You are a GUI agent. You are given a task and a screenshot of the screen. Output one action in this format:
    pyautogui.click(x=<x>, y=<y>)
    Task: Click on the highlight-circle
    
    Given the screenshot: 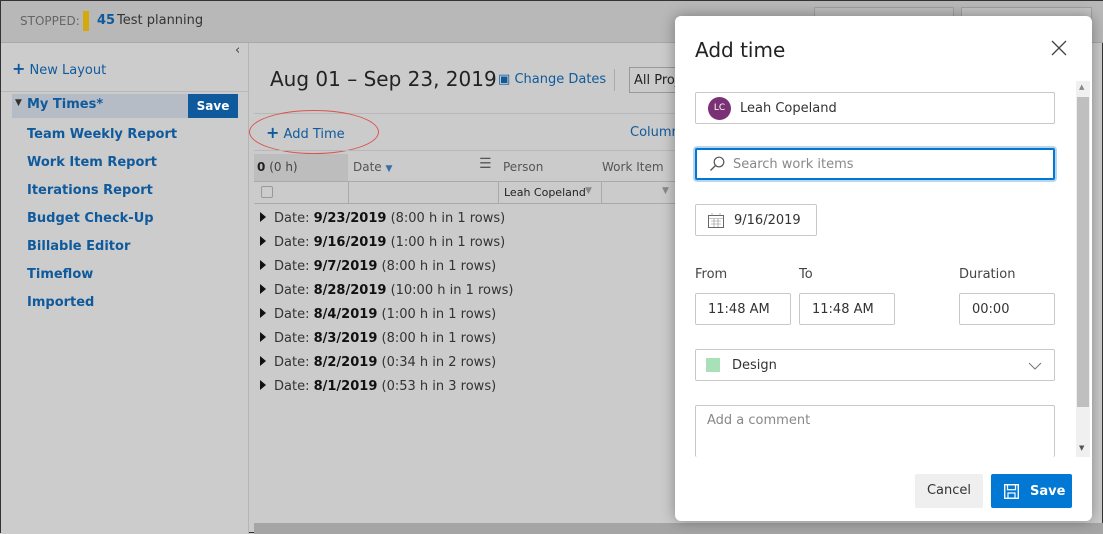 What is the action you would take?
    pyautogui.click(x=314, y=132)
    